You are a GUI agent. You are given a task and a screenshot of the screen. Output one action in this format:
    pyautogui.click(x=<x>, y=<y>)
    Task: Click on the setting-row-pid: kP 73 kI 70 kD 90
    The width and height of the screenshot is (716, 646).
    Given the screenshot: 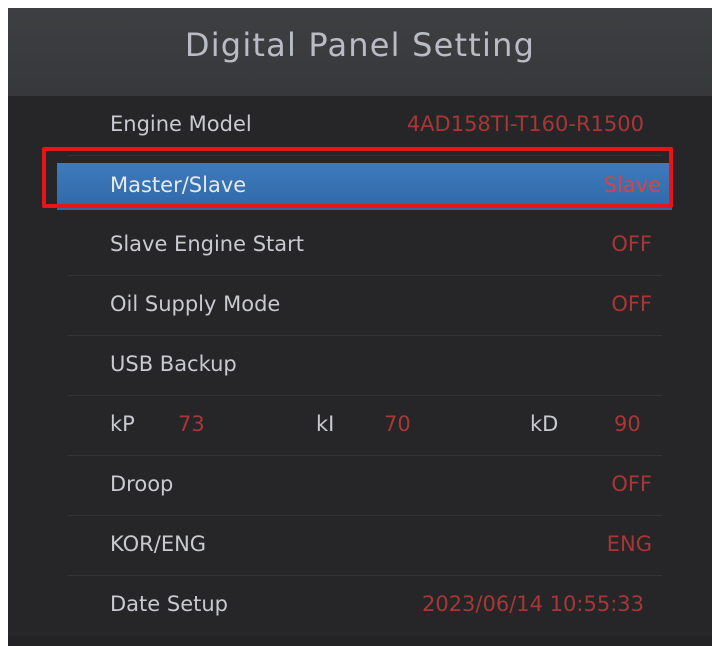 What is the action you would take?
    pyautogui.click(x=360, y=426)
    